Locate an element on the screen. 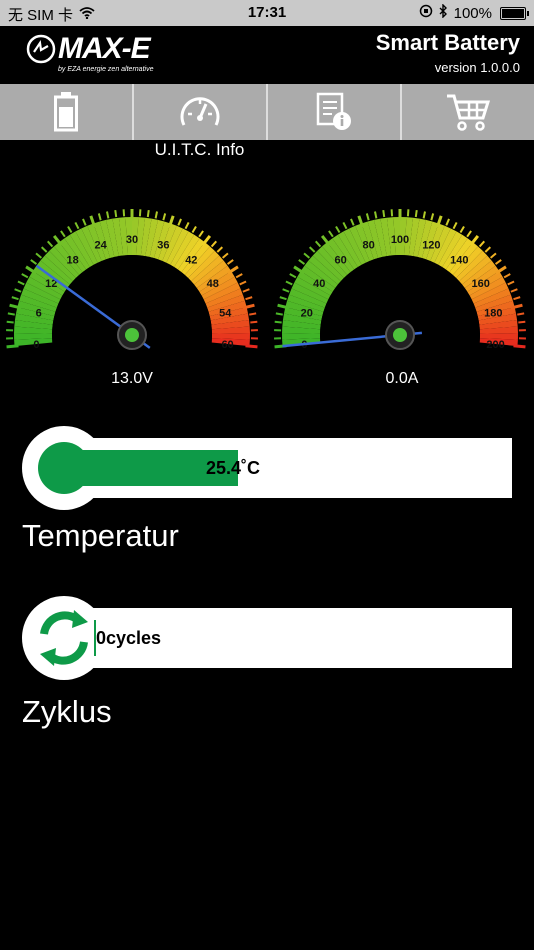 The height and width of the screenshot is (950, 534). logo-mark-icon is located at coordinates (41, 49).